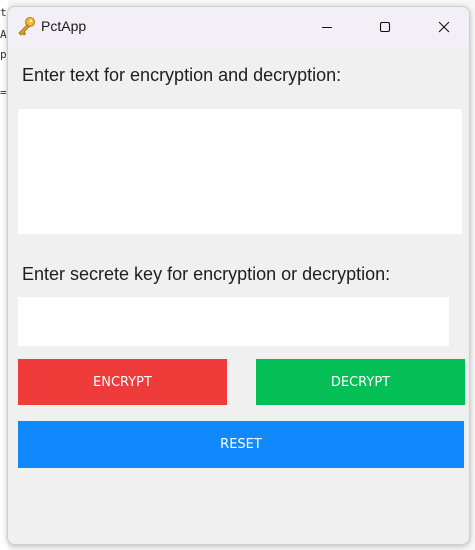 This screenshot has width=475, height=550. I want to click on encrypt-button: ENCRYPT, so click(122, 382).